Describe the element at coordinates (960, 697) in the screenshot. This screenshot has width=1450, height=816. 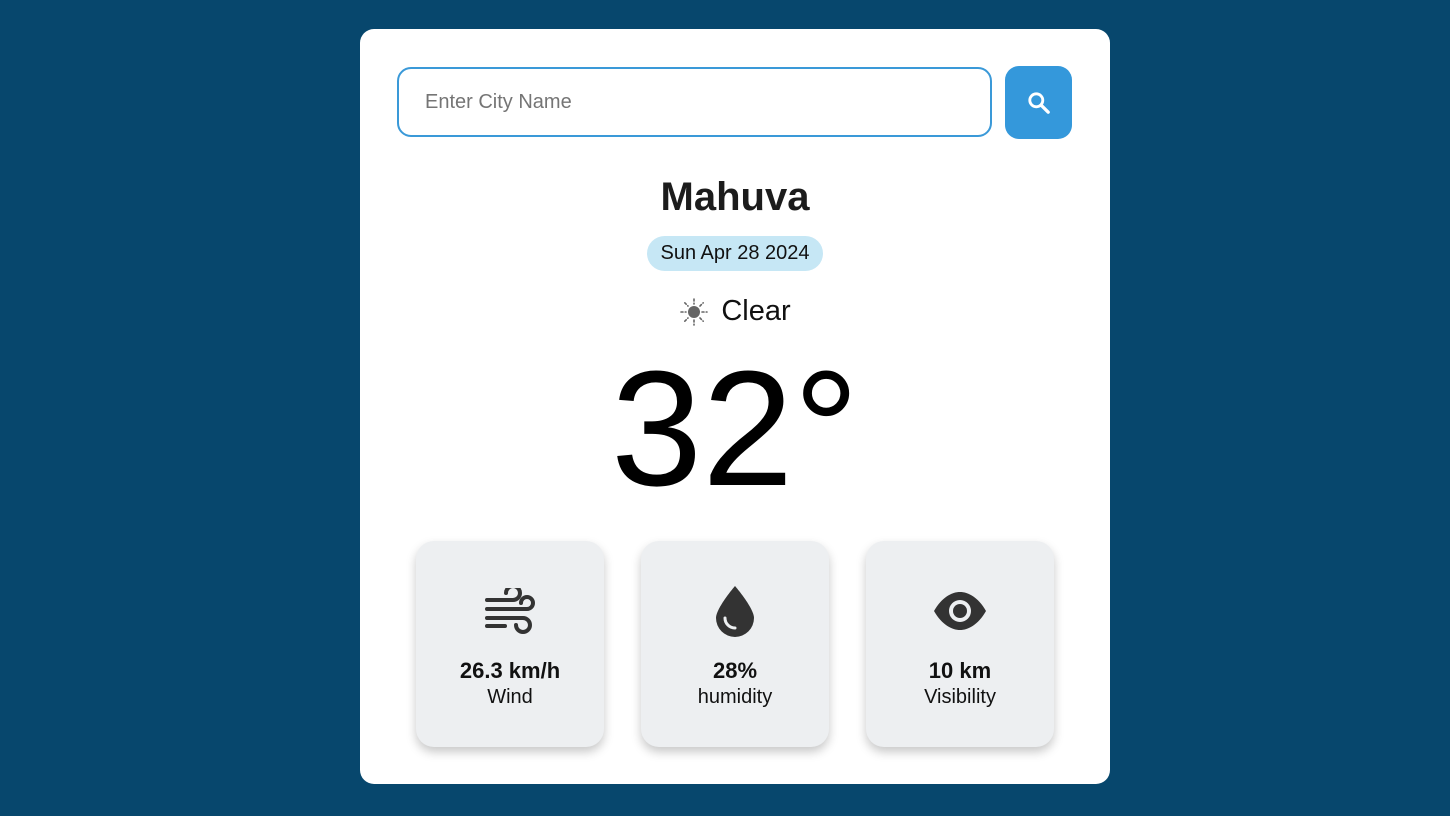
I see `visibility-label: Visibility` at that location.